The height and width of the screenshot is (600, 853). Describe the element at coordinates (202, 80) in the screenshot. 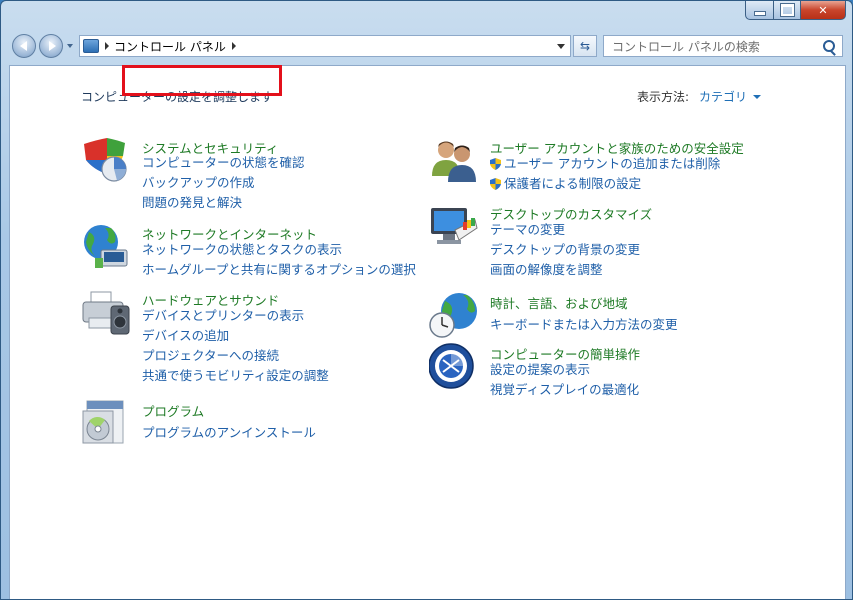

I see `highlight-box` at that location.